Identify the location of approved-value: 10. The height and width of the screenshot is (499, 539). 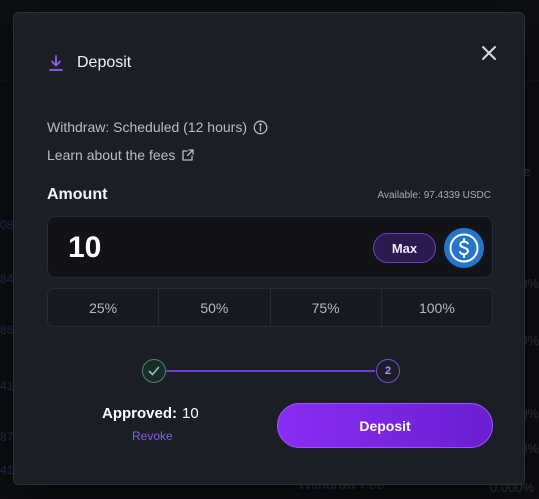
(190, 413).